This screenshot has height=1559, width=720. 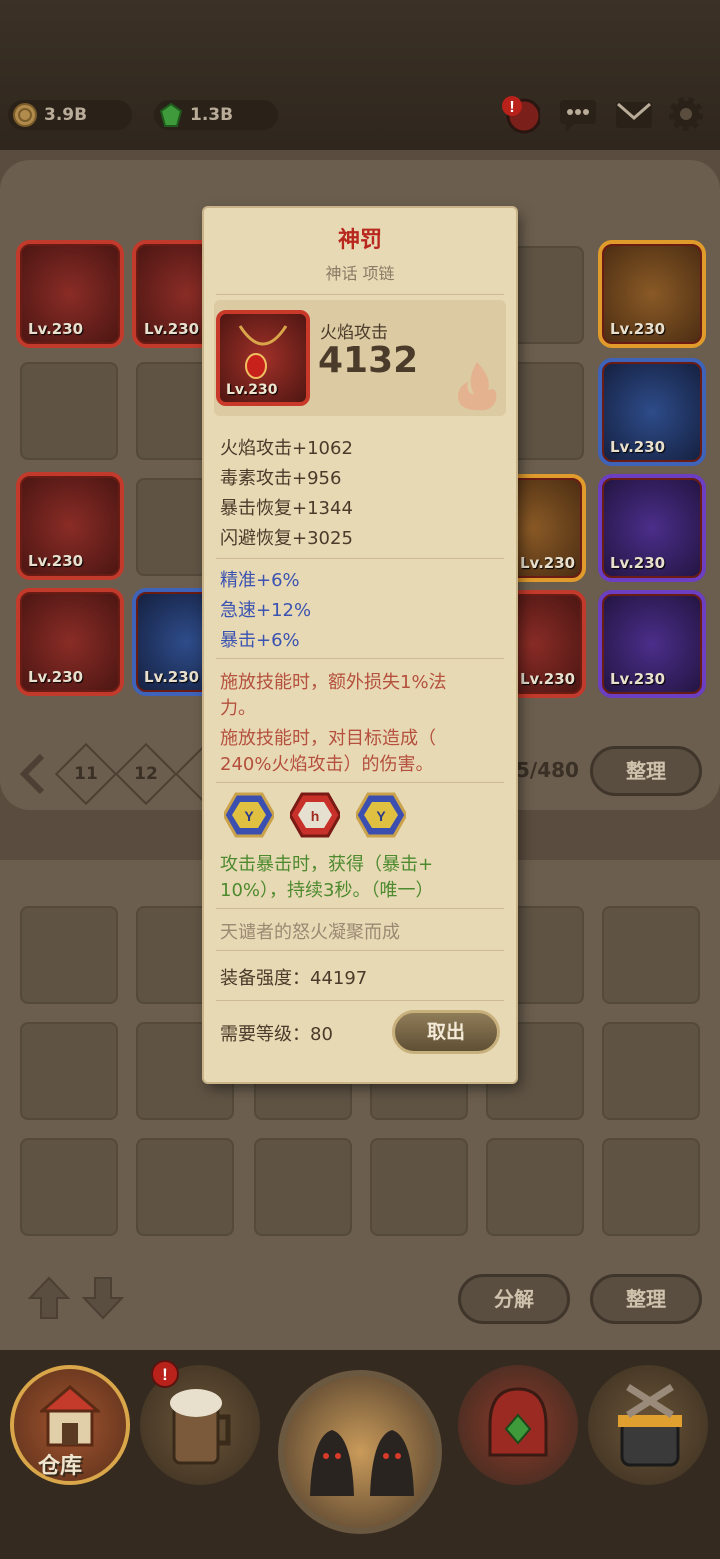 I want to click on equipment-power: 装备强度：44197, so click(x=294, y=978).